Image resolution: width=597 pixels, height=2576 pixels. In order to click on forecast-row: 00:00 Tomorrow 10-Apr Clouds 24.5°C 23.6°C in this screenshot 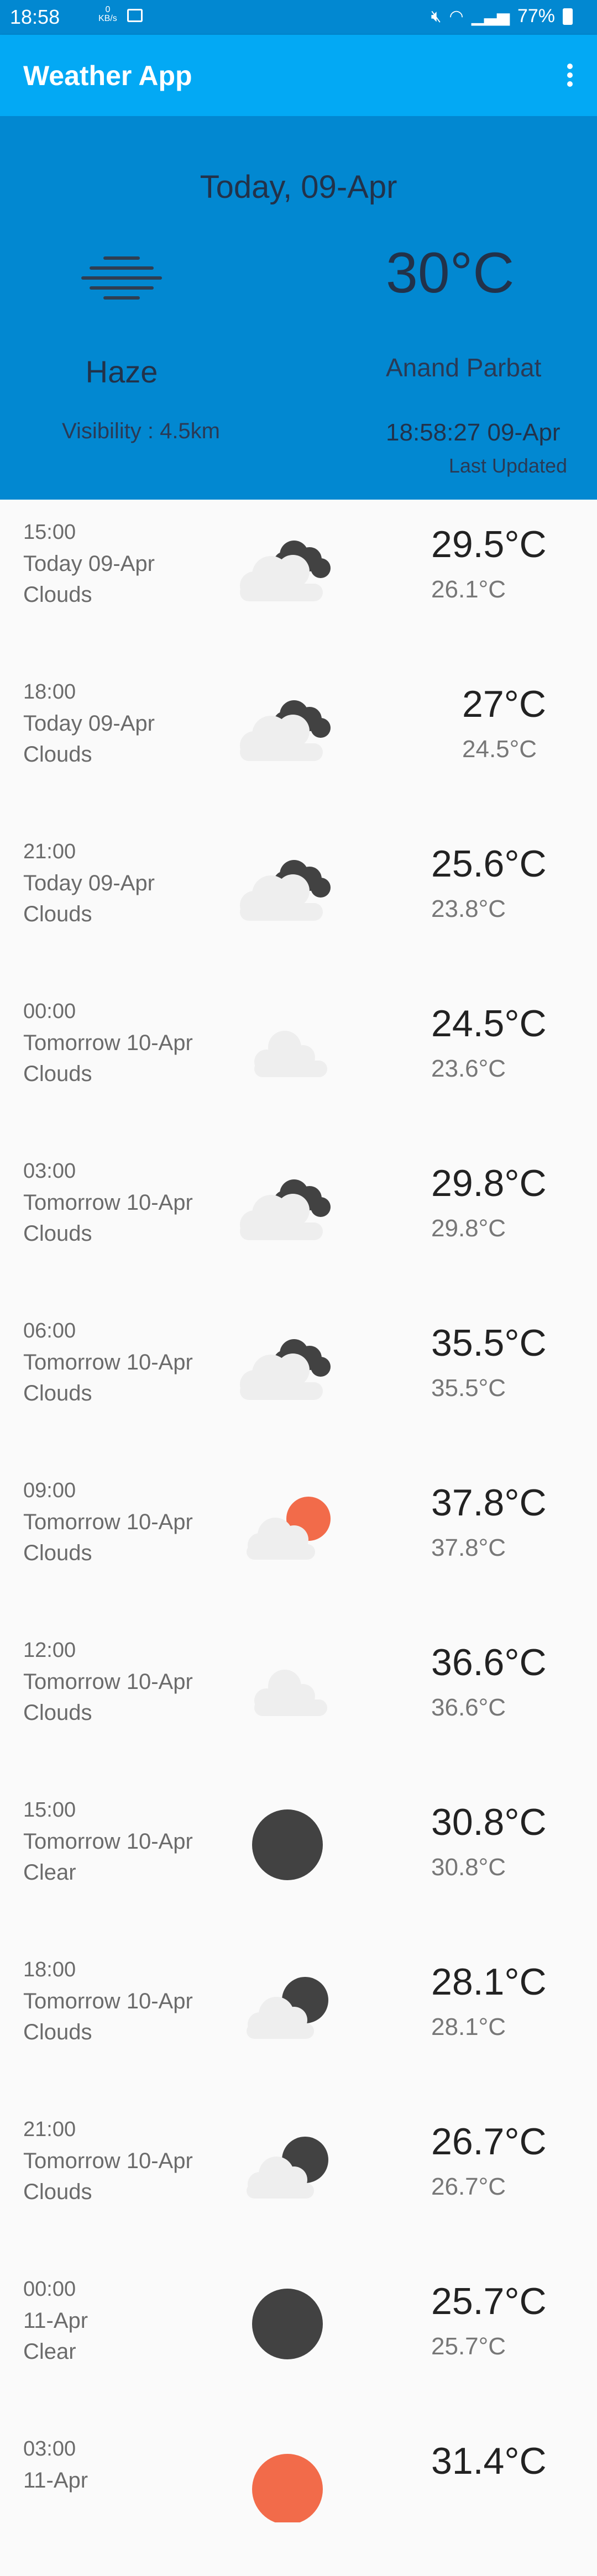, I will do `click(298, 1059)`.